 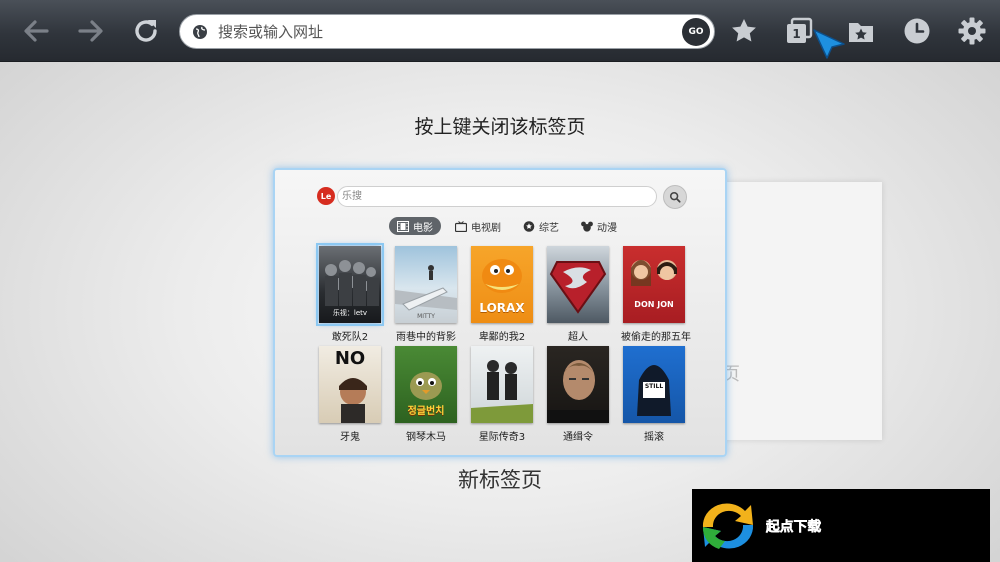 I want to click on folder-star-icon, so click(x=861, y=32).